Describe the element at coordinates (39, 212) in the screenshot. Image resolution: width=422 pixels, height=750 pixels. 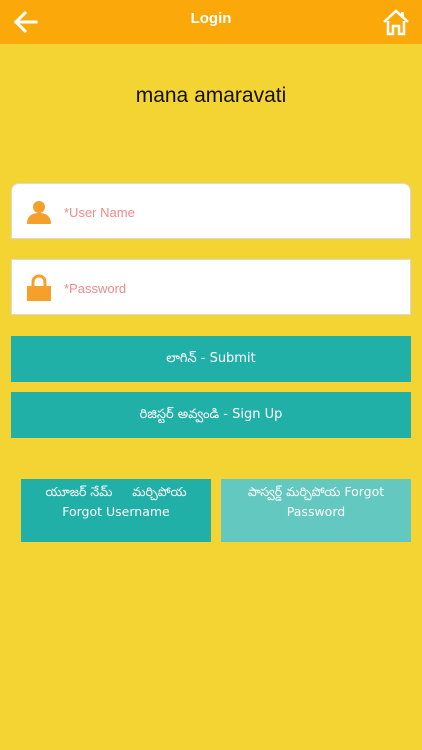
I see `user-icon` at that location.